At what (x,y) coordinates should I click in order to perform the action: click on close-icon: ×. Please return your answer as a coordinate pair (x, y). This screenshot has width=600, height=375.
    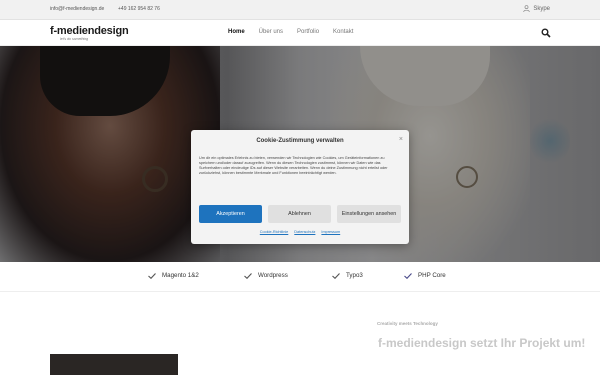
    Looking at the image, I should click on (401, 139).